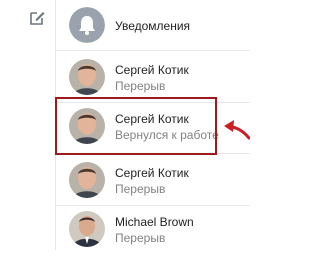 Image resolution: width=320 pixels, height=256 pixels. What do you see at coordinates (237, 130) in the screenshot?
I see `annotation-arrow-icon` at bounding box center [237, 130].